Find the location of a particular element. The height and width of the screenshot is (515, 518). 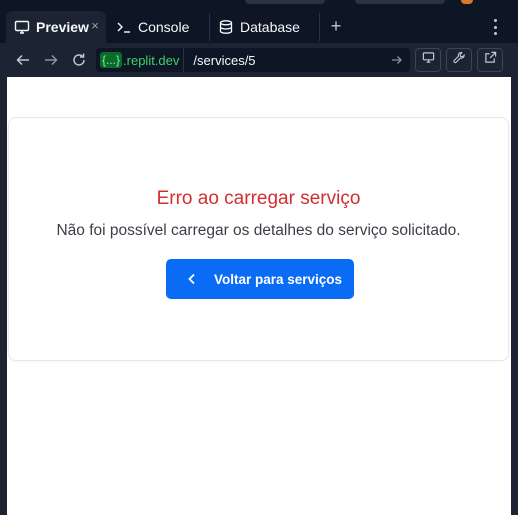

tab-divider is located at coordinates (319, 27).